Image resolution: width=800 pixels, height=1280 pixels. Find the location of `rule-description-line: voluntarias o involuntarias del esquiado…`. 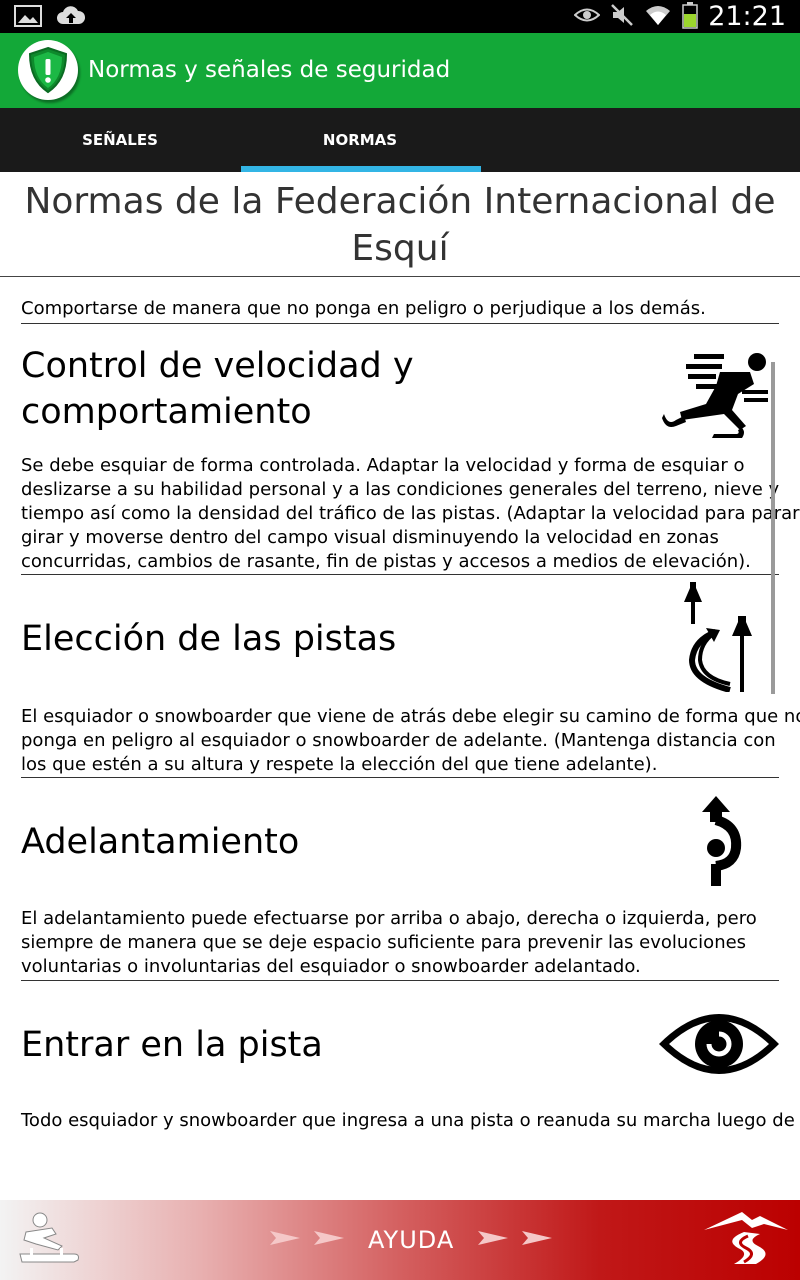

rule-description-line: voluntarias o involuntarias del esquiado… is located at coordinates (331, 966).